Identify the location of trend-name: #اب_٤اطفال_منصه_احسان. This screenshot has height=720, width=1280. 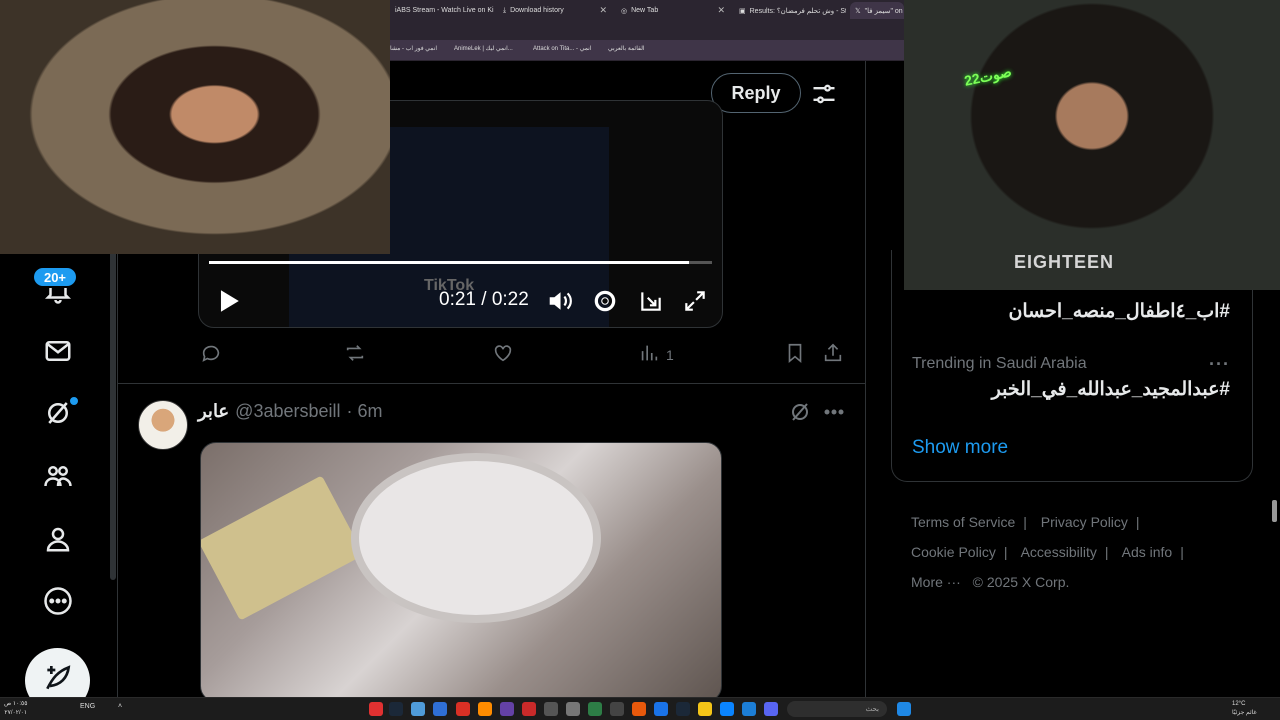
(1119, 311).